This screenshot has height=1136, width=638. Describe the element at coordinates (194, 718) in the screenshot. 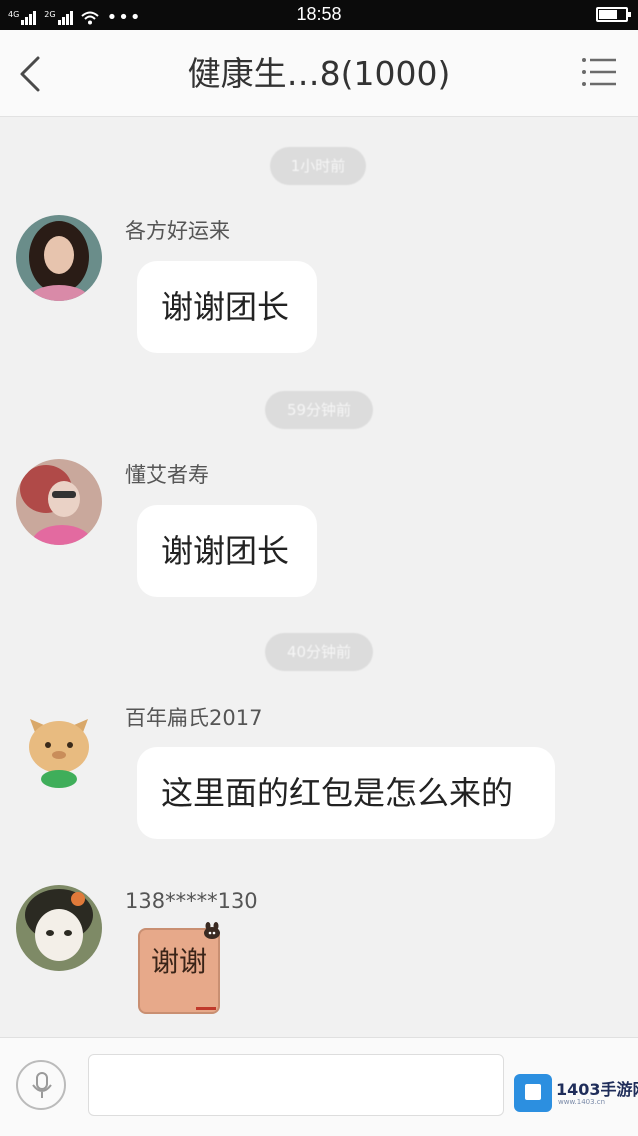

I see `sender-name: 百年扁氏2017` at that location.